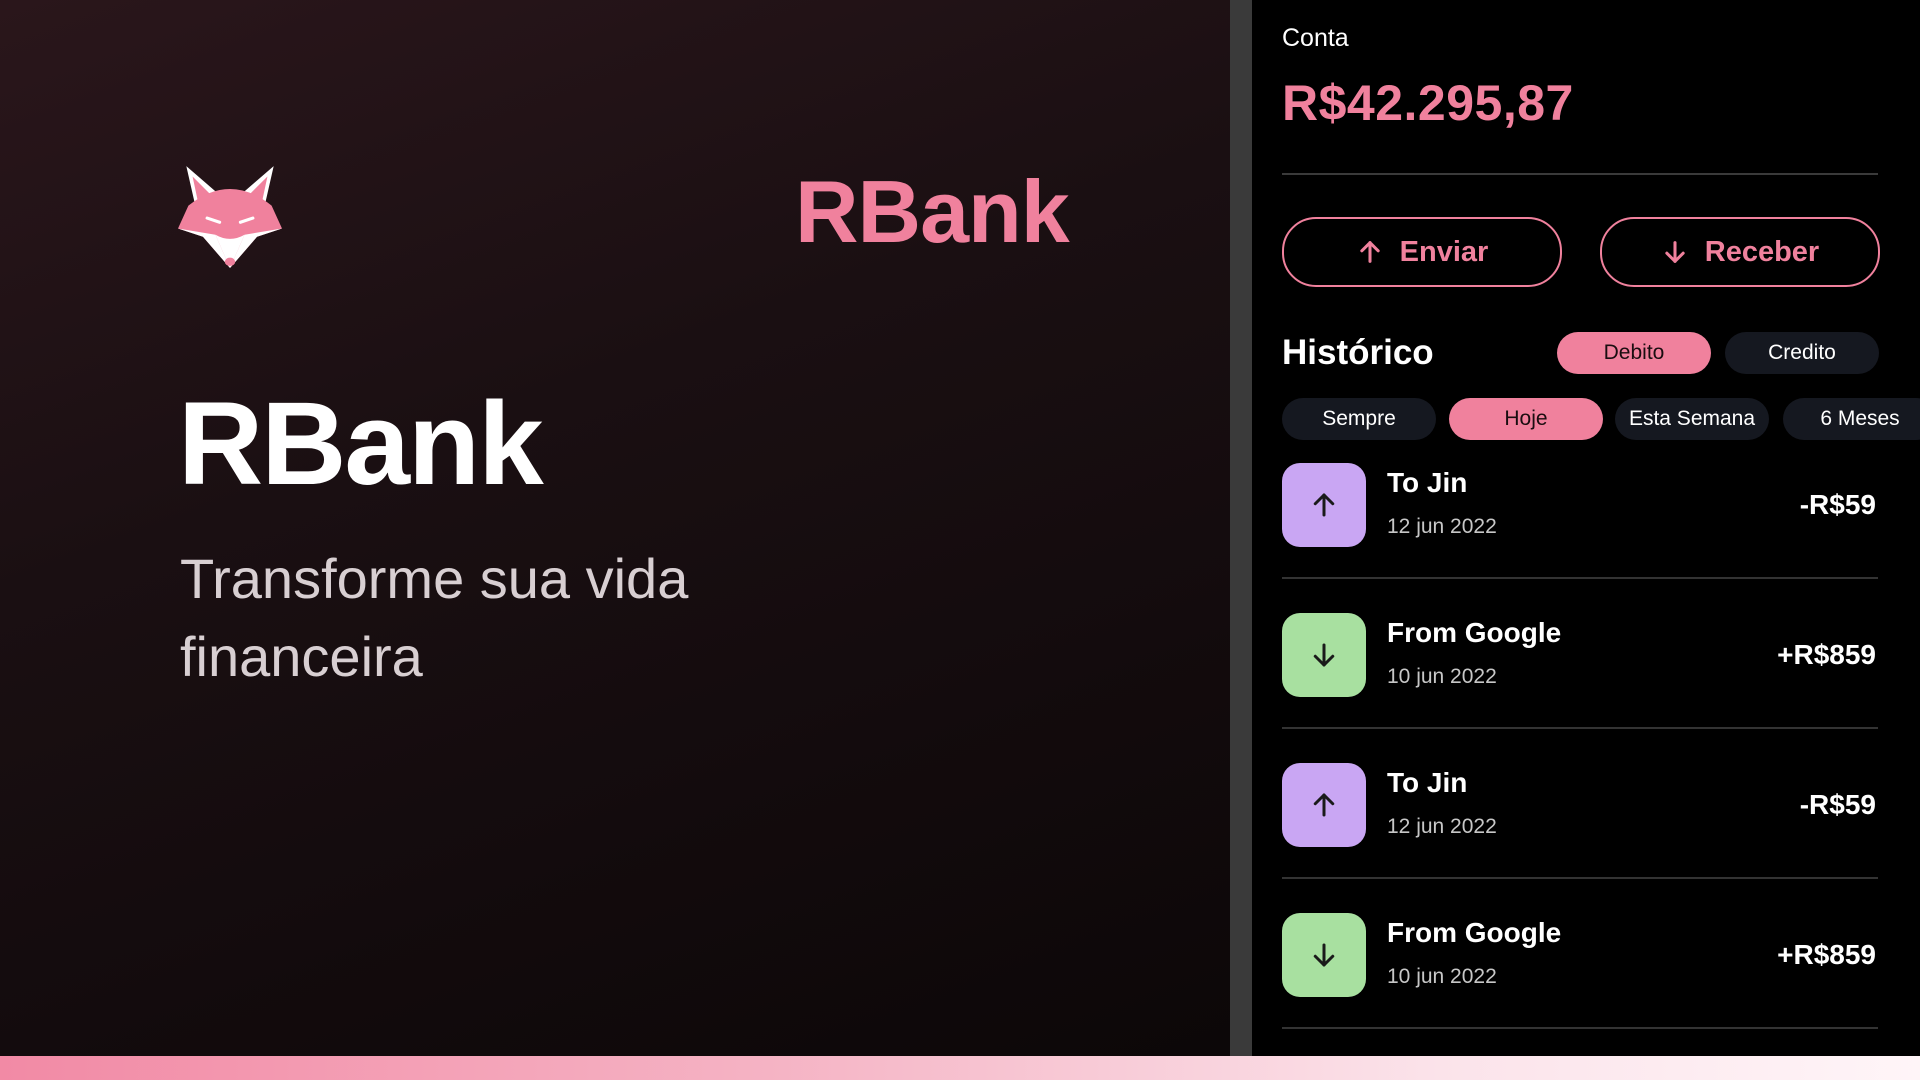  I want to click on filter-hoje: Hoje, so click(1526, 419).